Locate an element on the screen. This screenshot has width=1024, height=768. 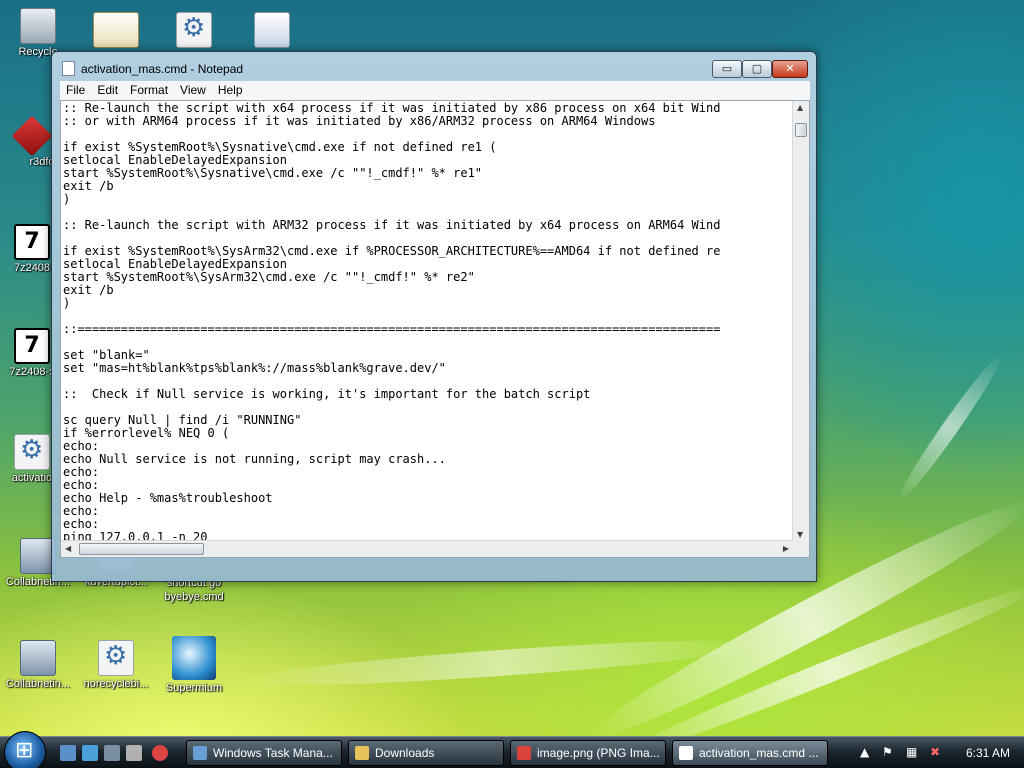
desktop-icon-certificate is located at coordinates (116, 31).